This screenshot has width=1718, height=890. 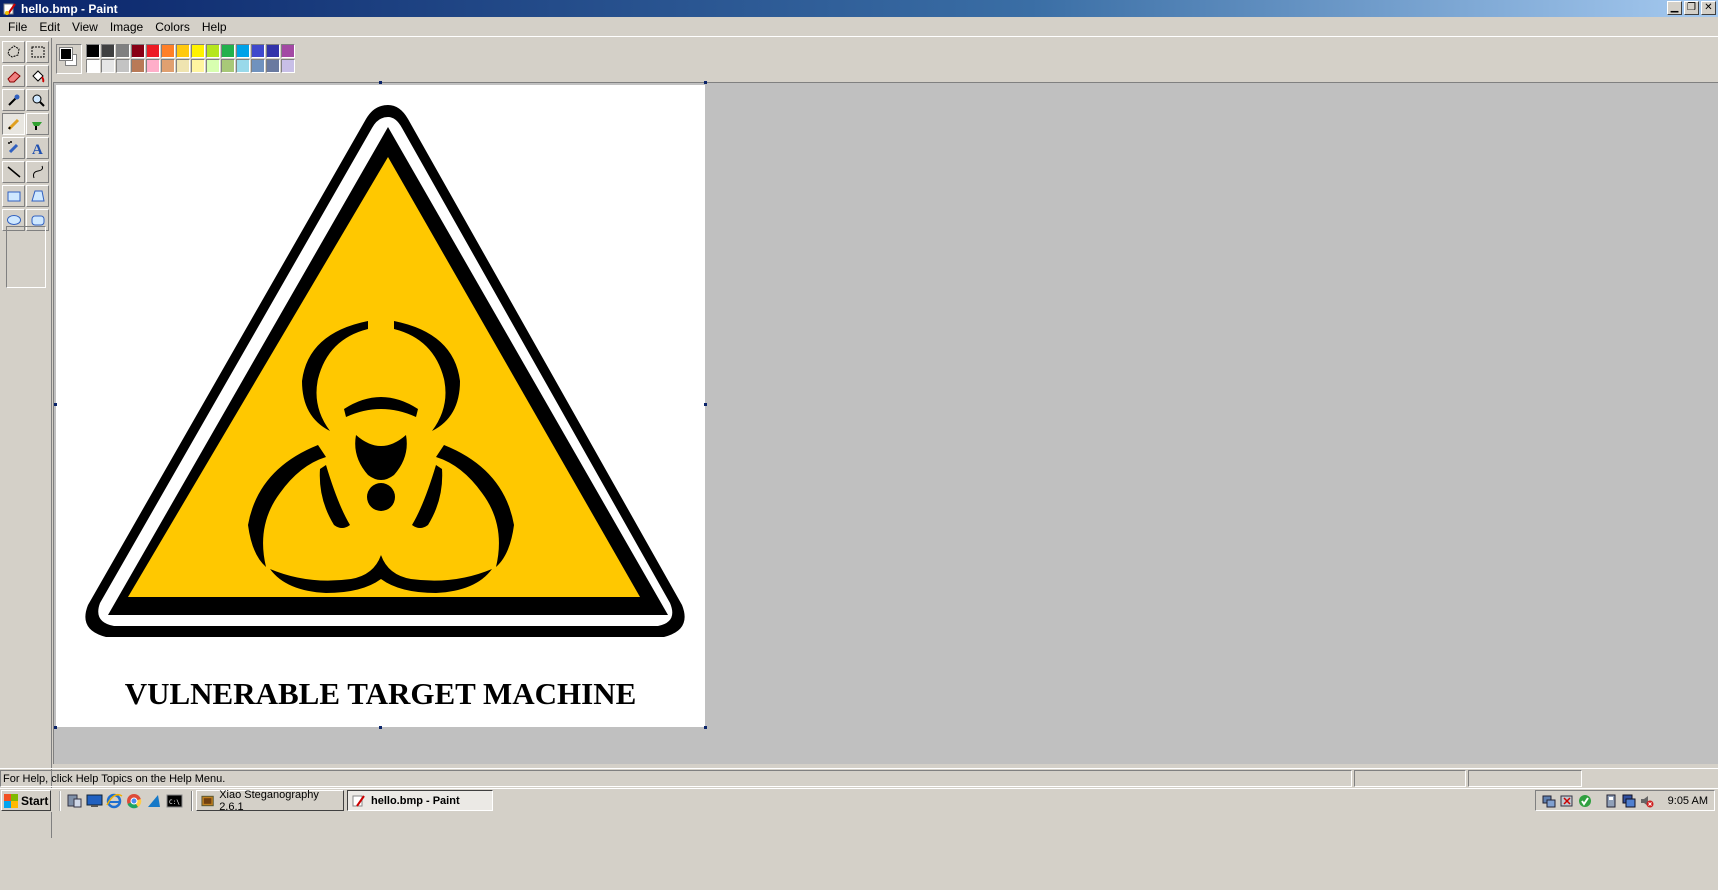 I want to click on title-bar: hello.bmp - Paint ▁ ❐ ✕, so click(x=859, y=8).